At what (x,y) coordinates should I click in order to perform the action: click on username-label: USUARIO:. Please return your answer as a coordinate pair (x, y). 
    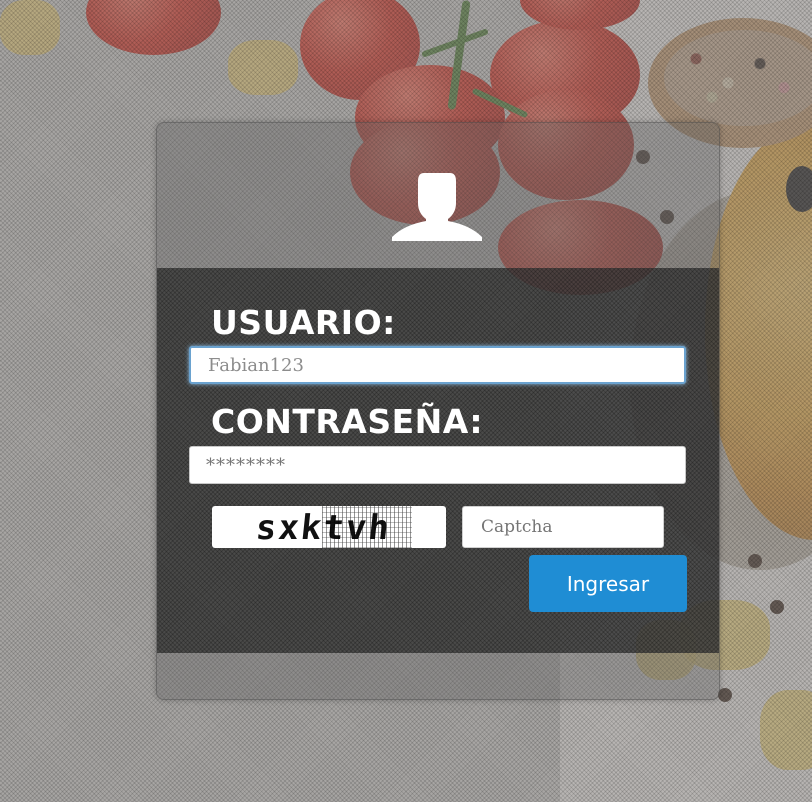
    Looking at the image, I should click on (303, 322).